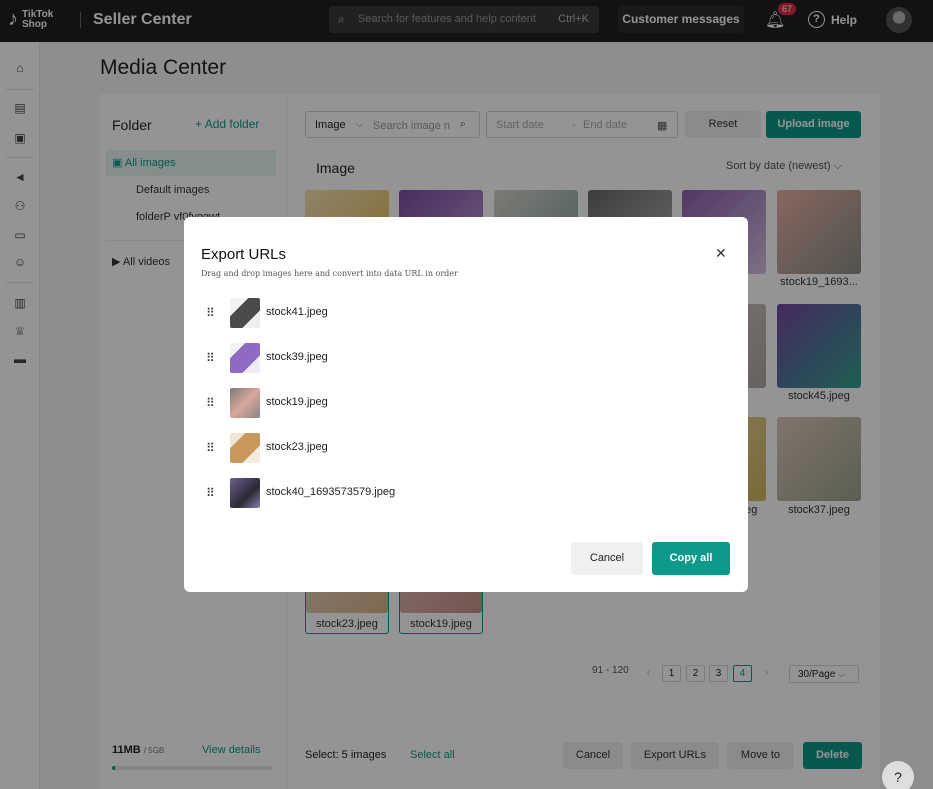 This screenshot has width=933, height=789. What do you see at coordinates (721, 253) in the screenshot?
I see `close-icon: ✕` at bounding box center [721, 253].